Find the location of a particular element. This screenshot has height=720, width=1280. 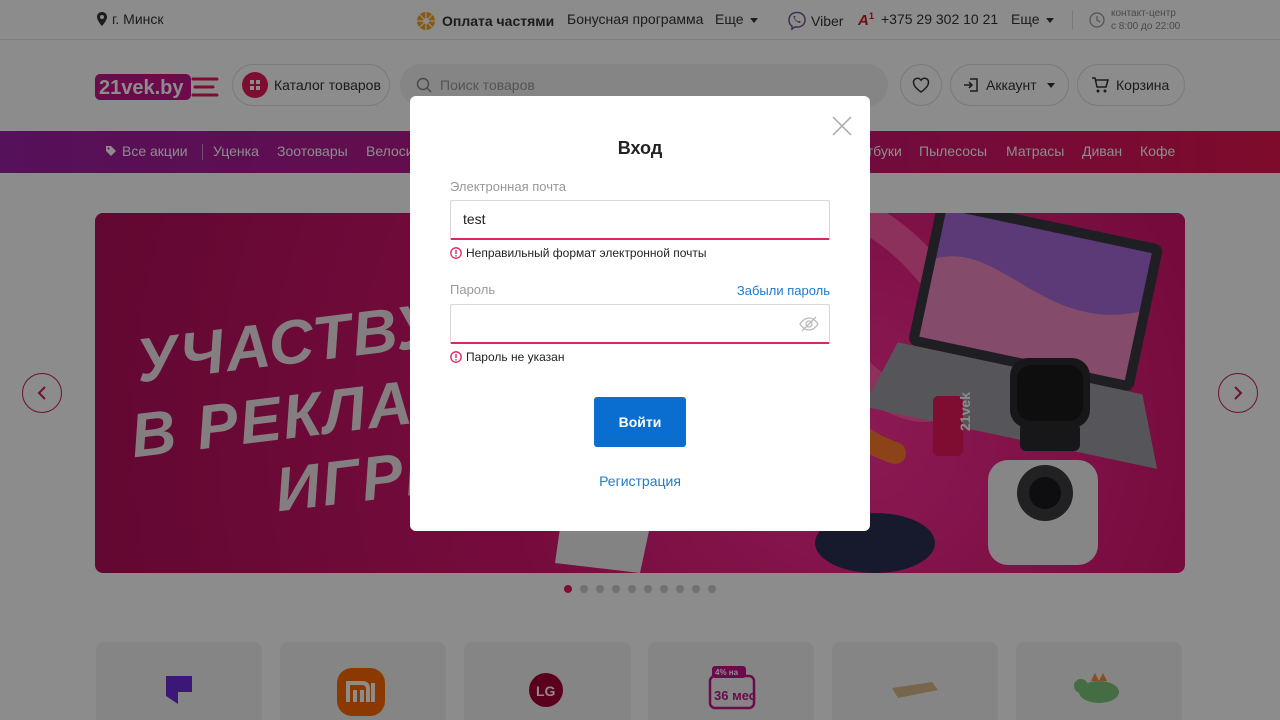

password-label: Пароль is located at coordinates (473, 289).